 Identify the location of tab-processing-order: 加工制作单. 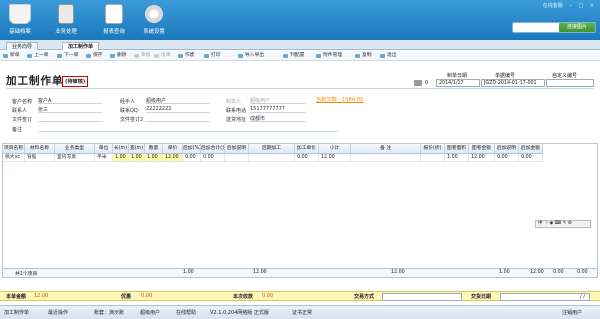
(81, 46).